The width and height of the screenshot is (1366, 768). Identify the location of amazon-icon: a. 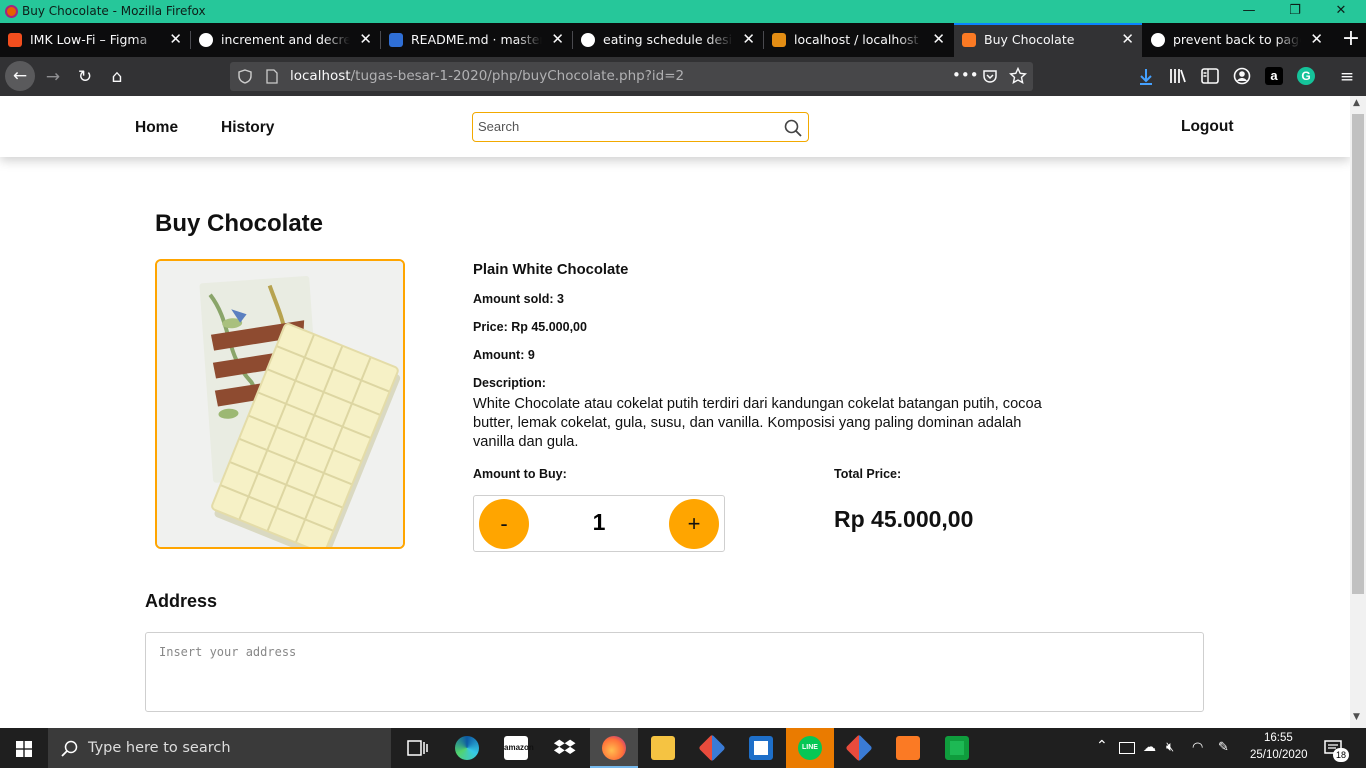
(1274, 76).